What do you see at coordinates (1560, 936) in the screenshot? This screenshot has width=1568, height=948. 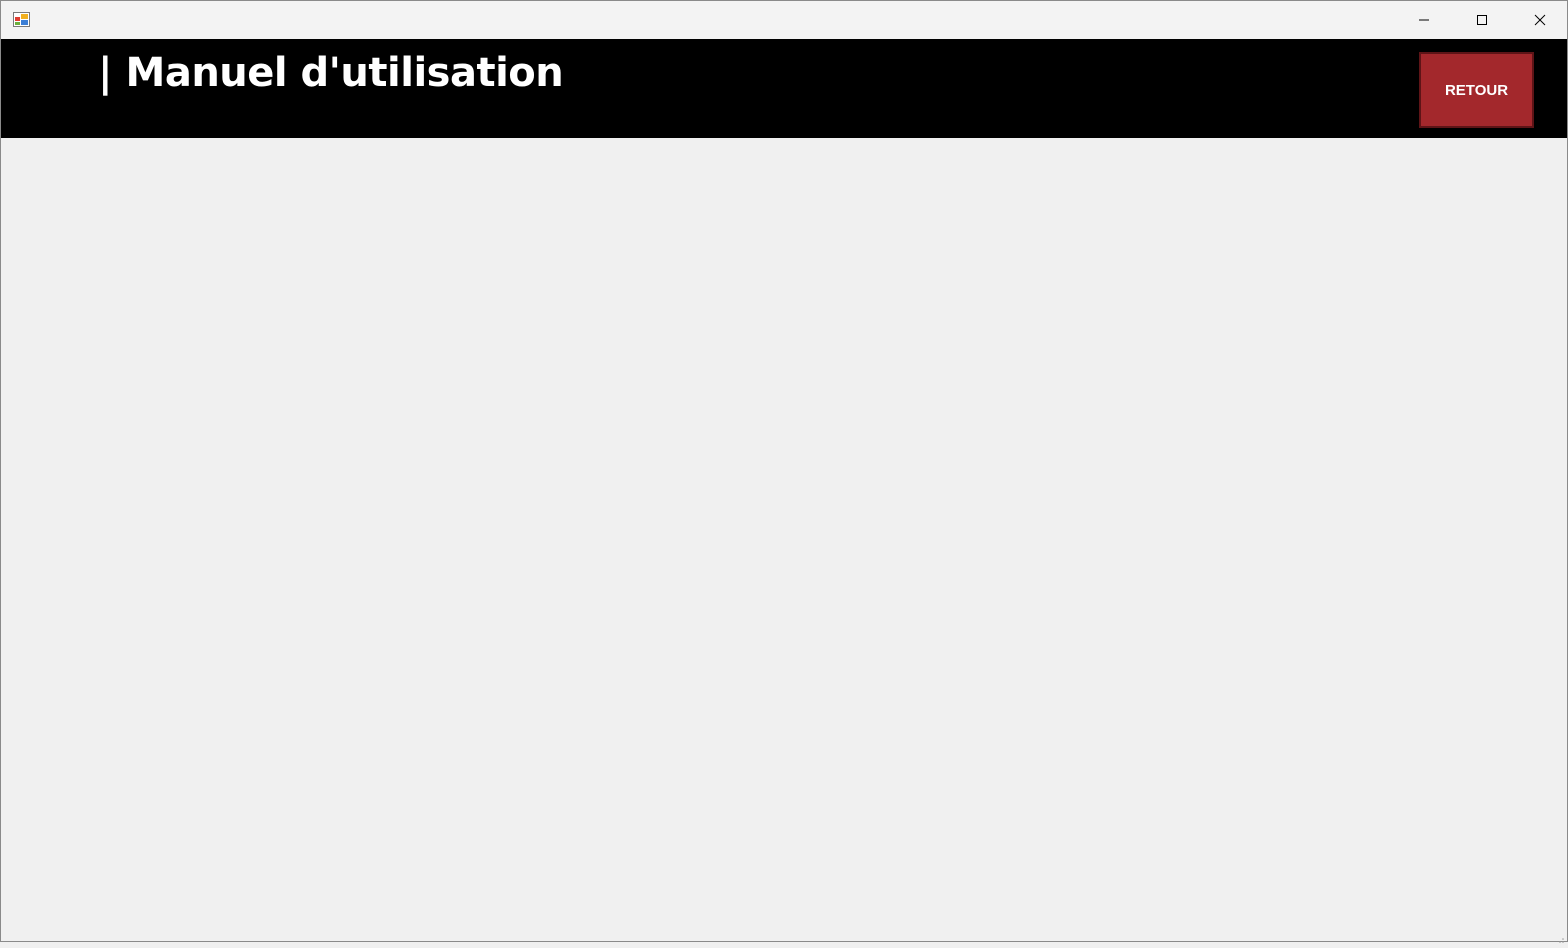 I see `resize-grip-icon` at bounding box center [1560, 936].